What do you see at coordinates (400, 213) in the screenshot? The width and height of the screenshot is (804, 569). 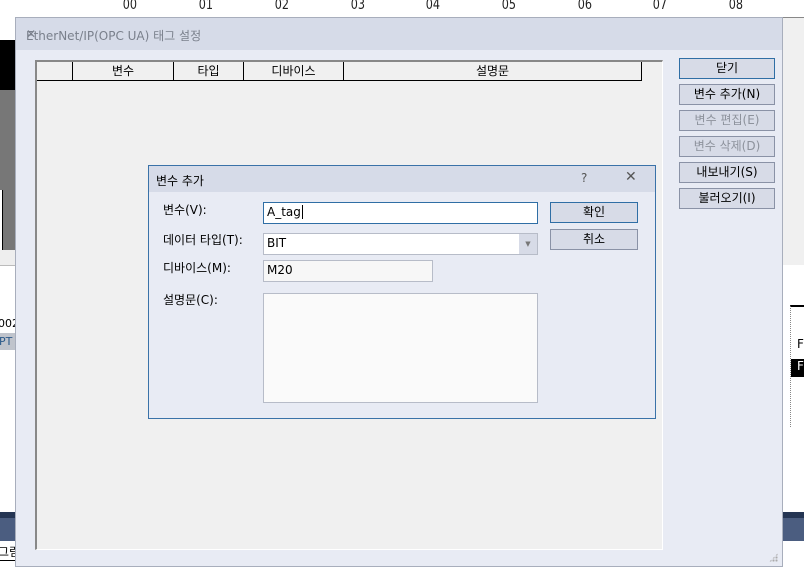 I see `variable-input: A_tag` at bounding box center [400, 213].